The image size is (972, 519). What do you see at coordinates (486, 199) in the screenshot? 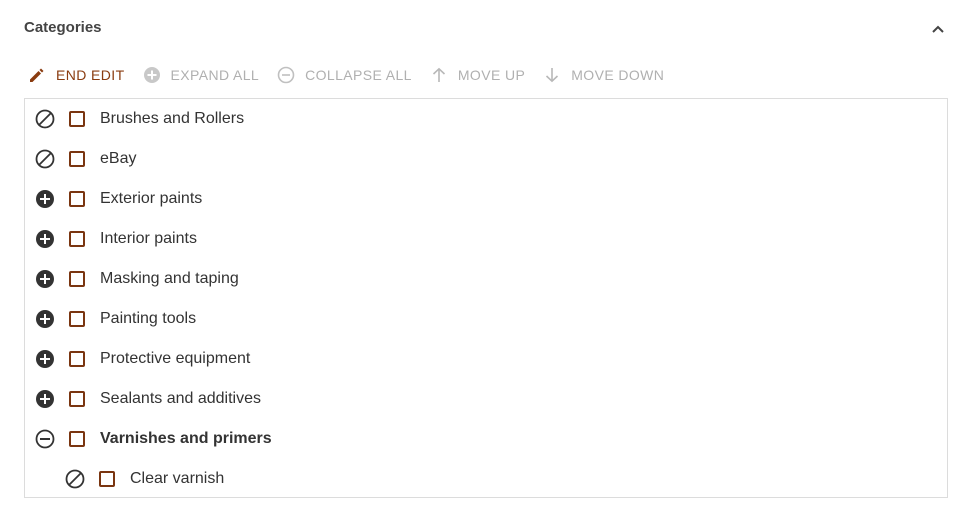
I see `tree-row: Exterior paints` at bounding box center [486, 199].